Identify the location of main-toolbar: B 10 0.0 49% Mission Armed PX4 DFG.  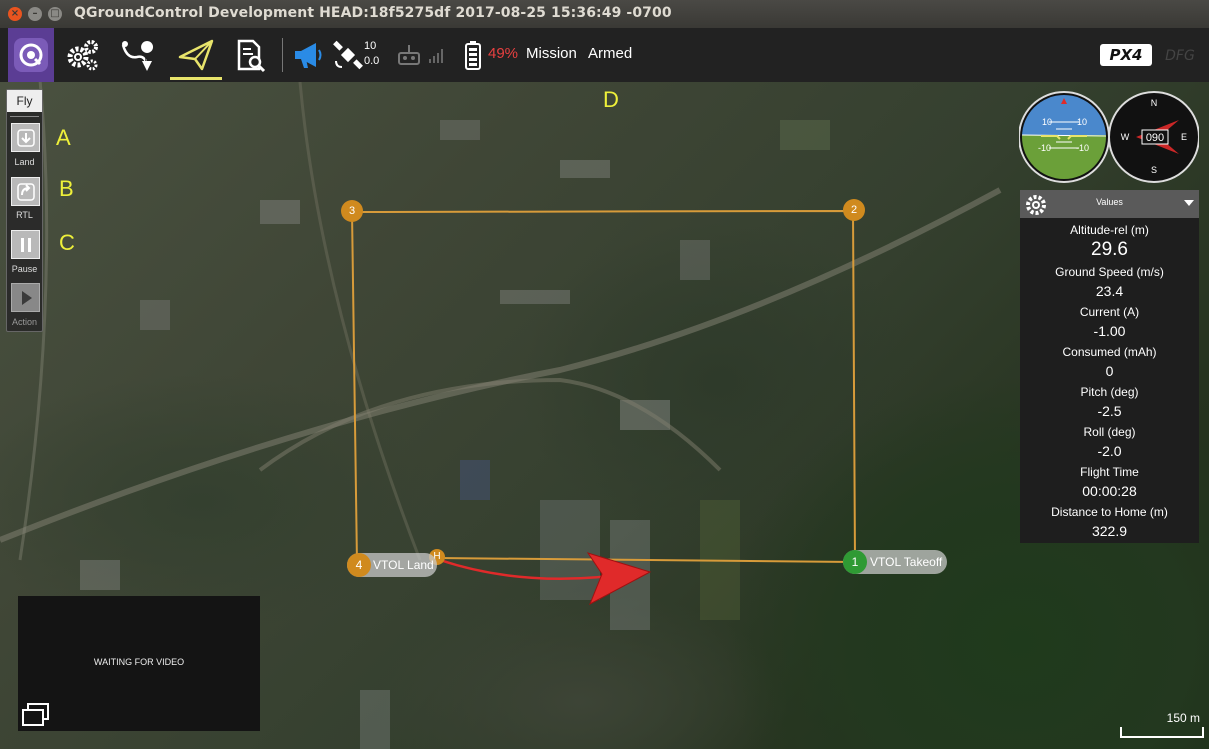
(604, 55).